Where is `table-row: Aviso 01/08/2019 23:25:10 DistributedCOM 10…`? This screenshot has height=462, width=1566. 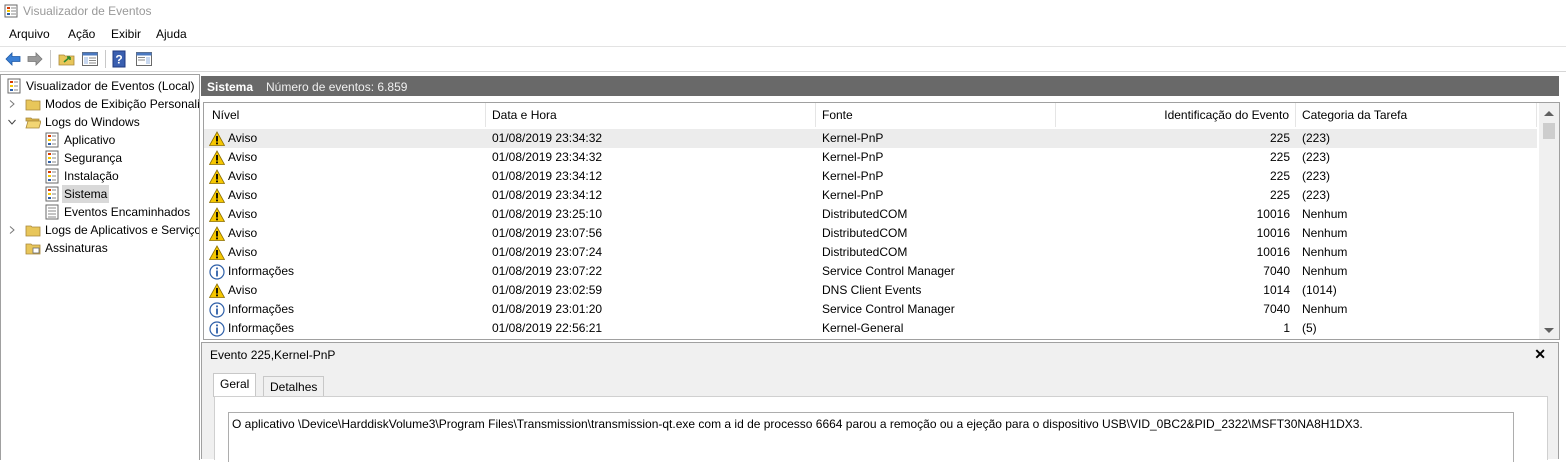 table-row: Aviso 01/08/2019 23:25:10 DistributedCOM 10… is located at coordinates (870, 214).